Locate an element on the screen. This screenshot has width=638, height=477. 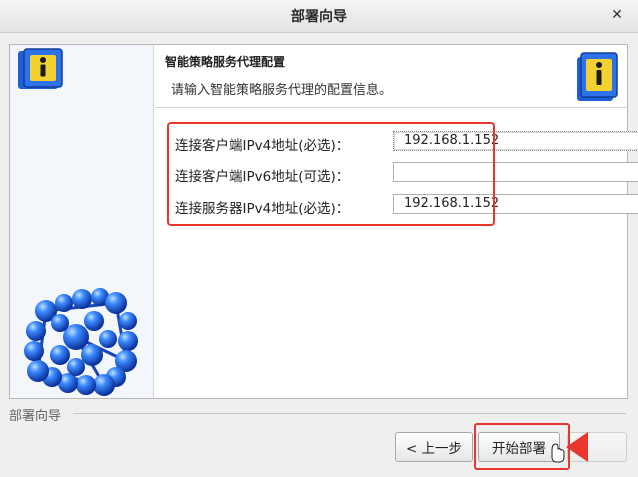
client-ipv4-input is located at coordinates (515, 141).